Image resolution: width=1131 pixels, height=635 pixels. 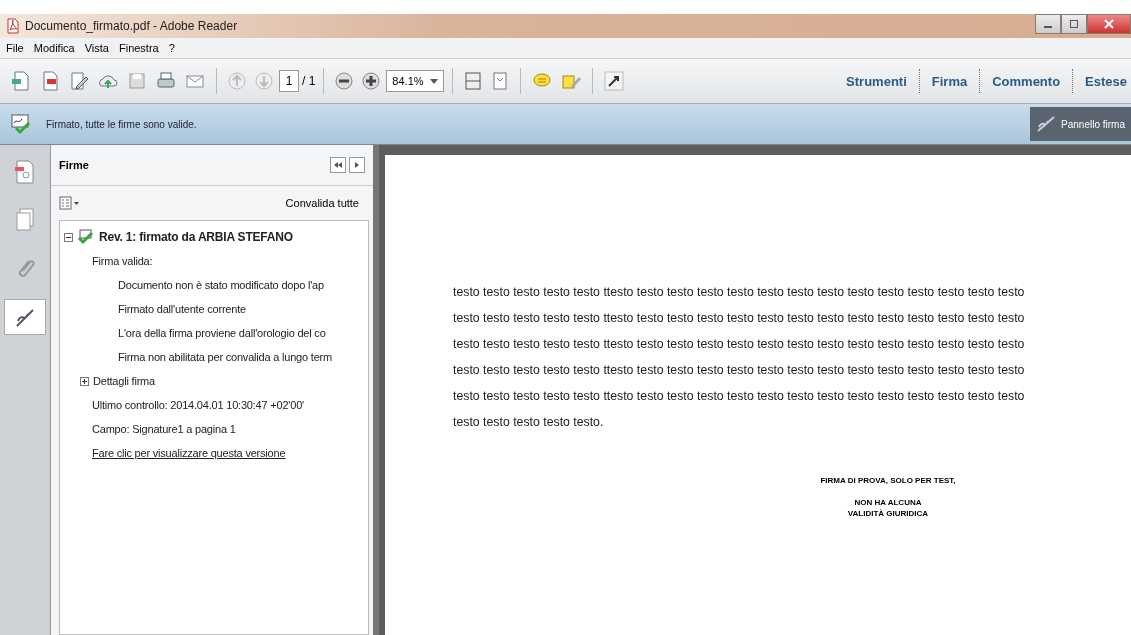 What do you see at coordinates (122, 261) in the screenshot?
I see `tree-item: Firma valida:` at bounding box center [122, 261].